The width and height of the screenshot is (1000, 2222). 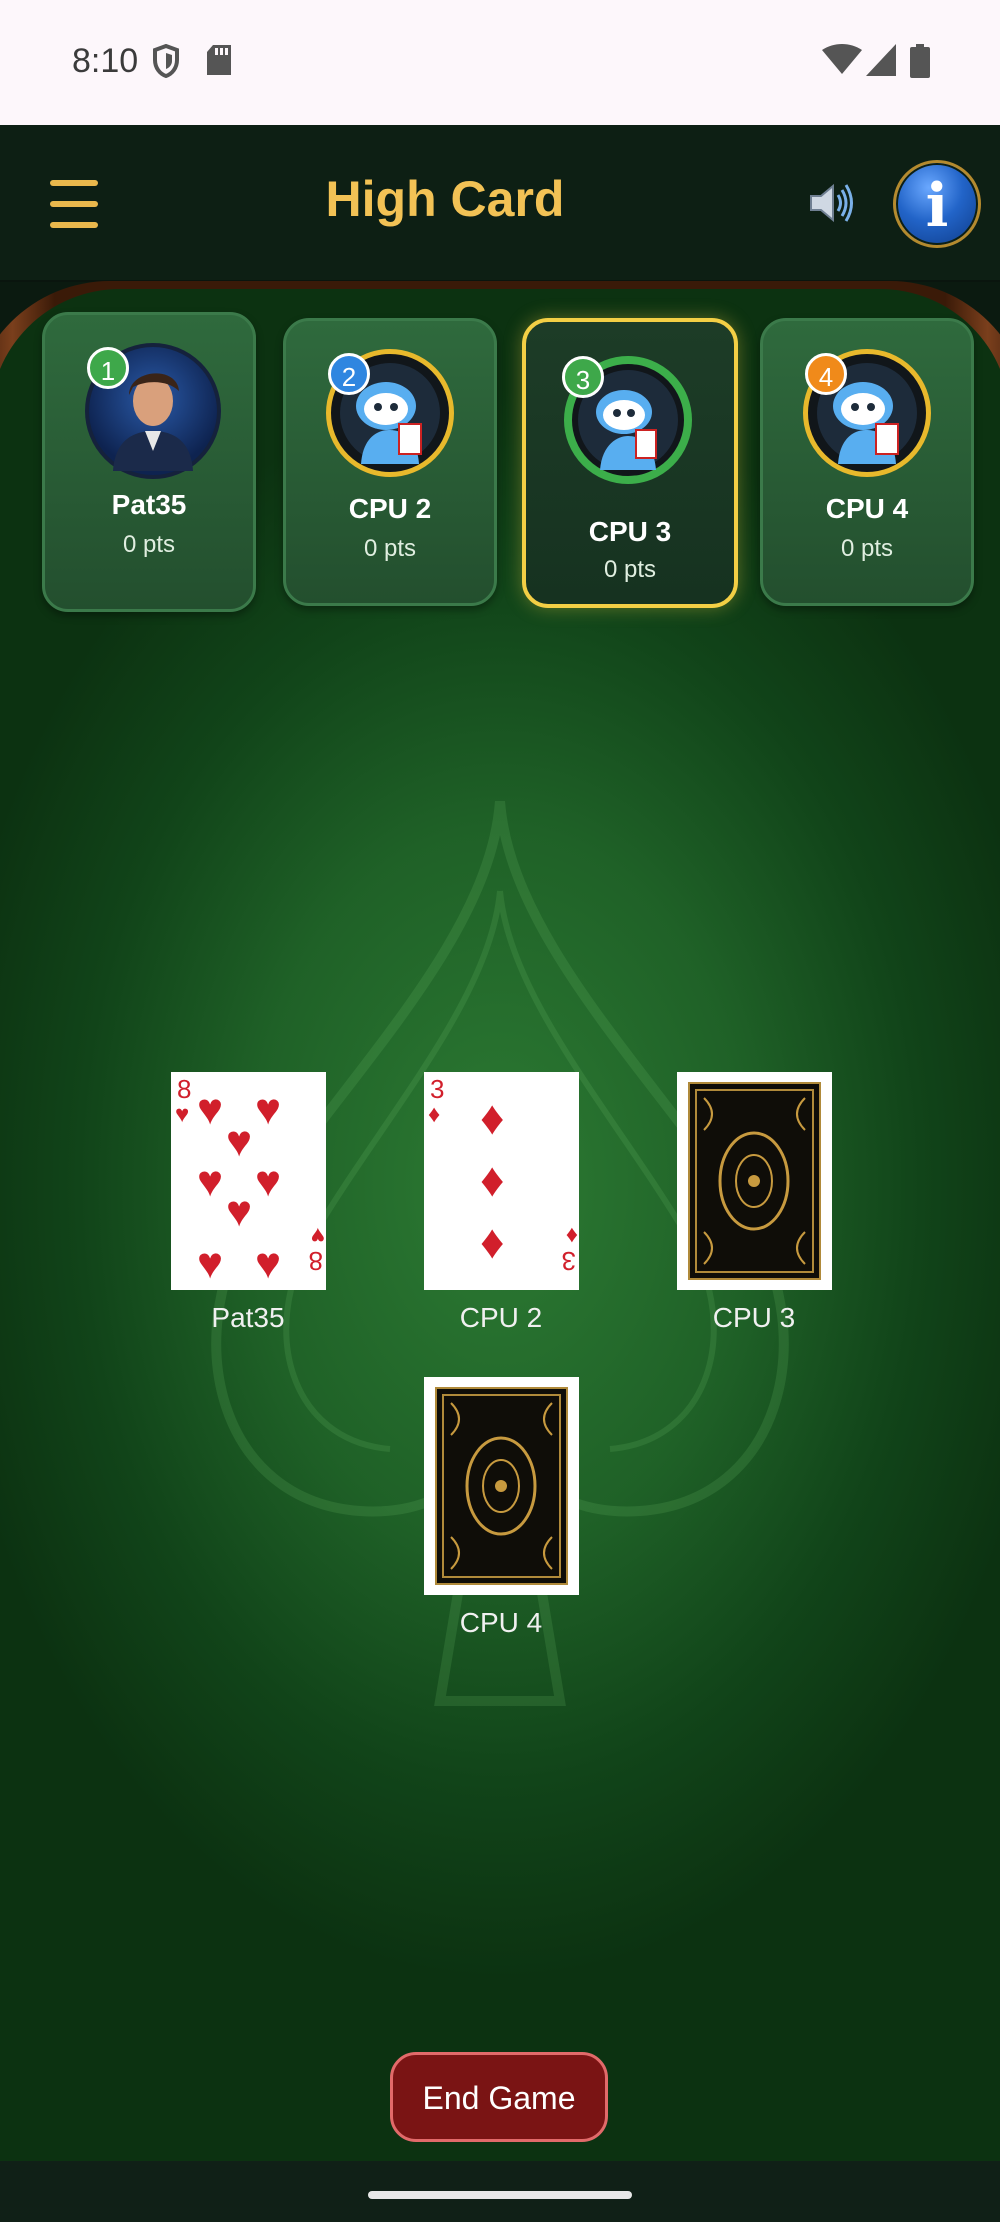 What do you see at coordinates (108, 368) in the screenshot?
I see `player-number-badge: 1` at bounding box center [108, 368].